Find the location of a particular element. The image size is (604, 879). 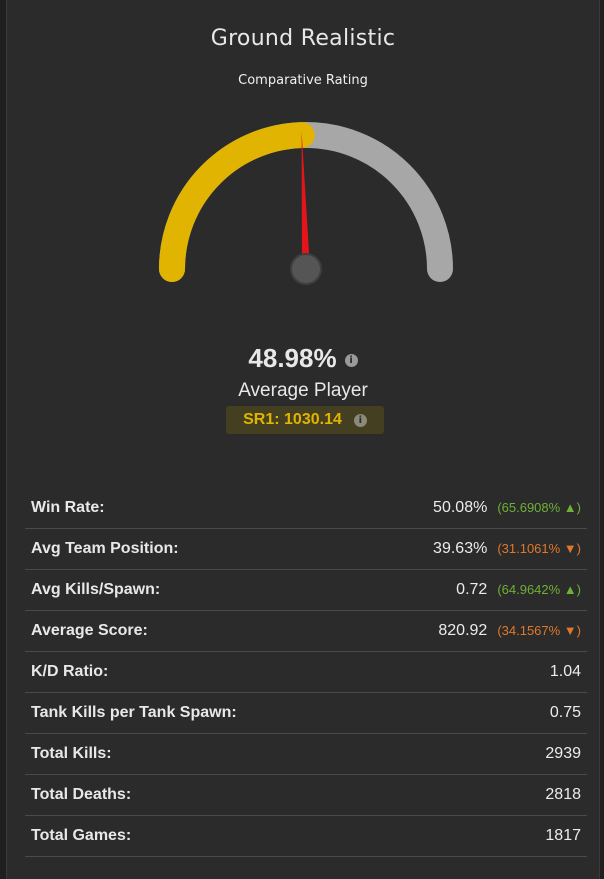

stat-value-cell: 1817 is located at coordinates (467, 836).